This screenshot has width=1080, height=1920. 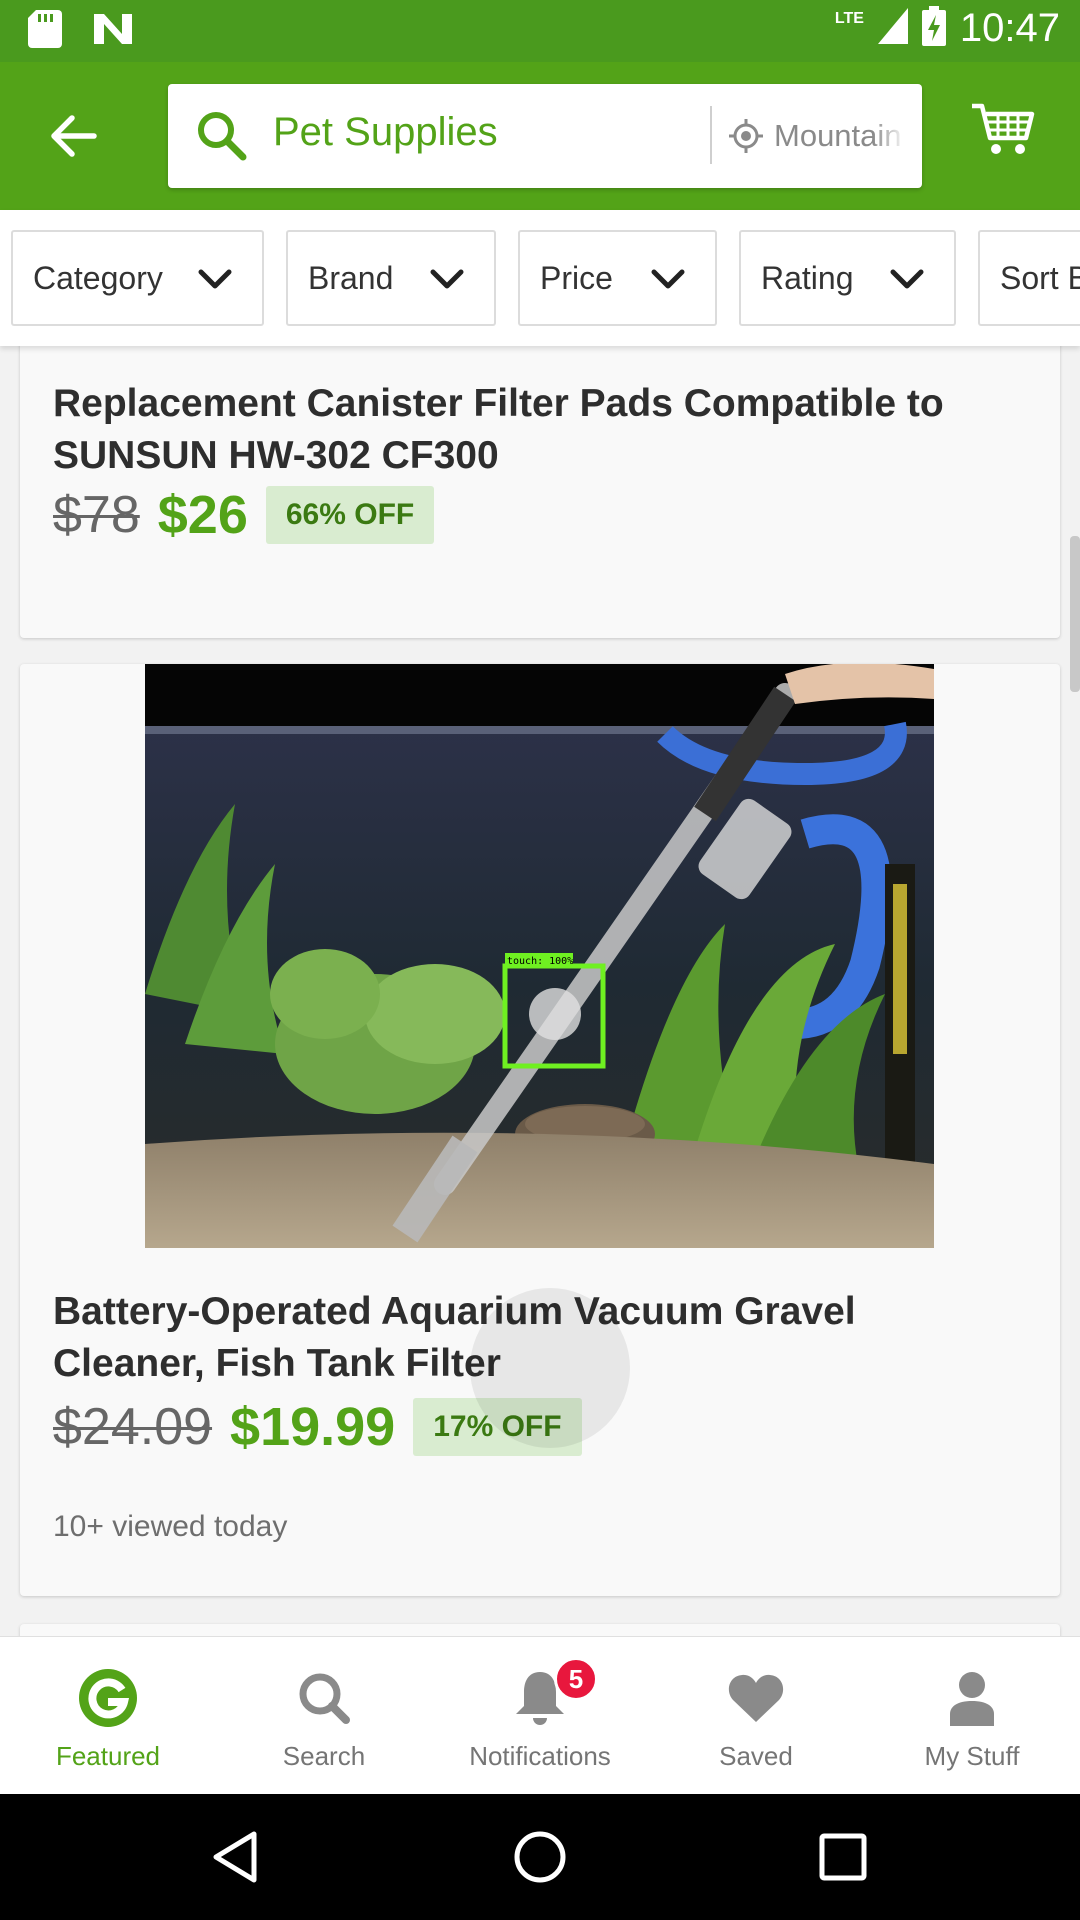 What do you see at coordinates (133, 1427) in the screenshot?
I see `original-price: $24.09` at bounding box center [133, 1427].